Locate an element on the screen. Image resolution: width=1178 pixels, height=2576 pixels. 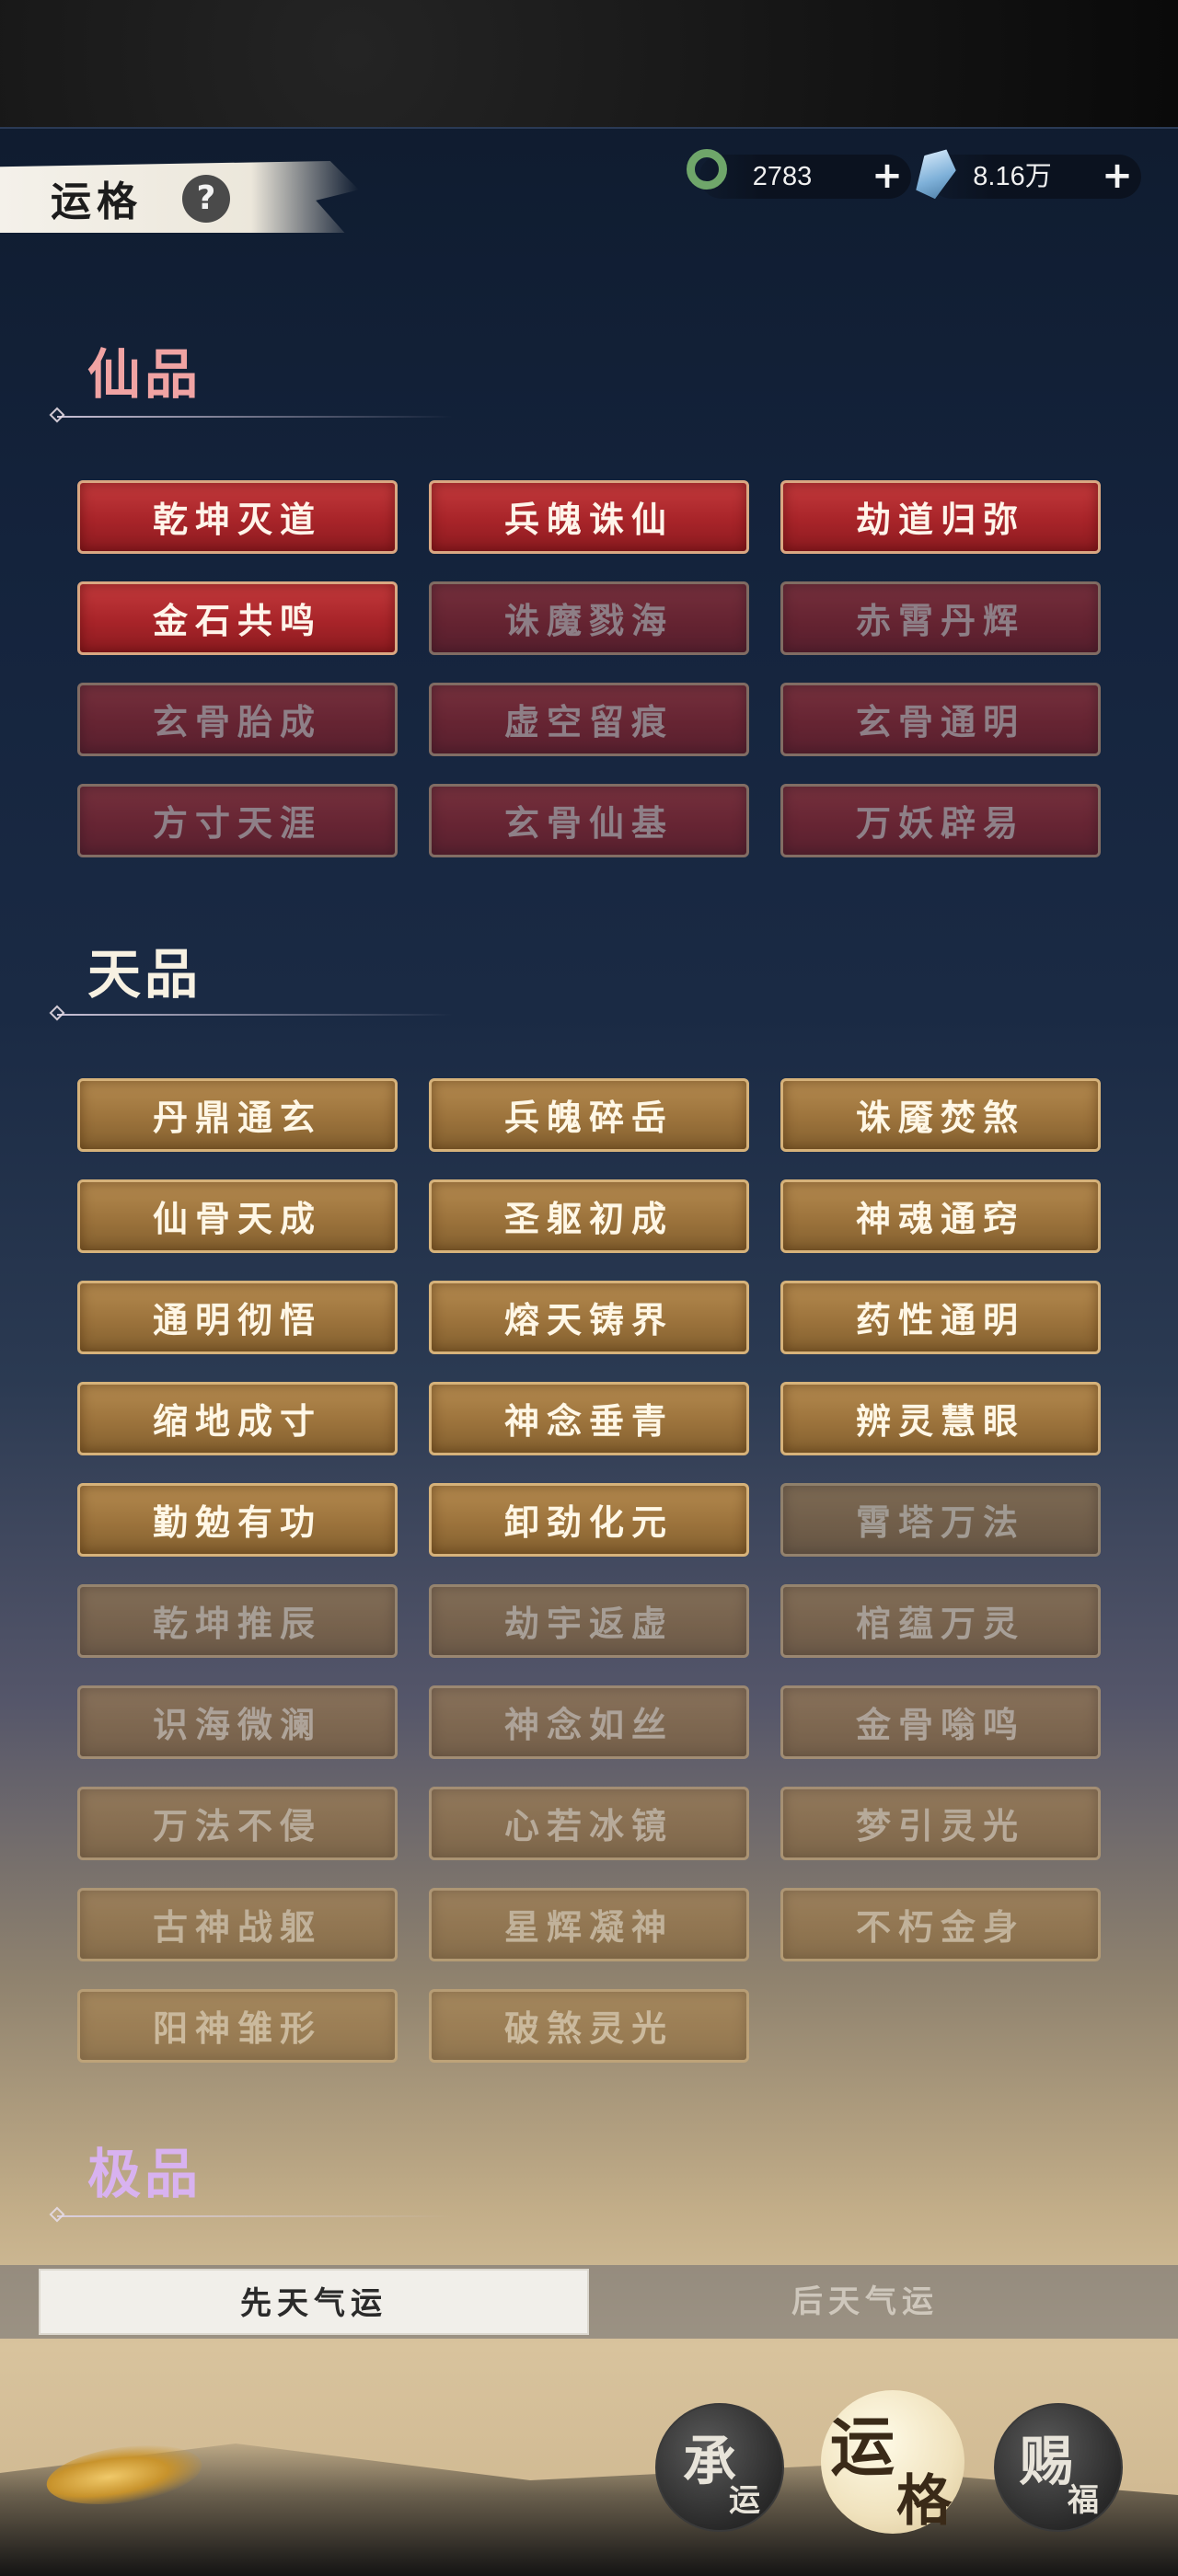
tian-item: 棺蕴万灵 is located at coordinates (940, 1621).